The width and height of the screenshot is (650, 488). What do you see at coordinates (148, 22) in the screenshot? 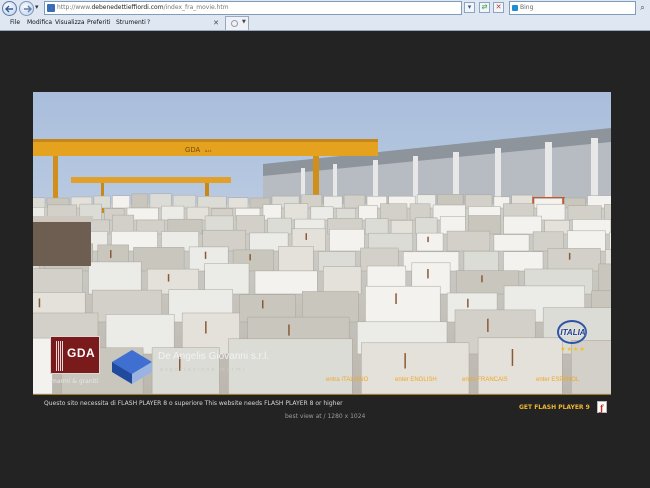
I see `menu-help: ?` at bounding box center [148, 22].